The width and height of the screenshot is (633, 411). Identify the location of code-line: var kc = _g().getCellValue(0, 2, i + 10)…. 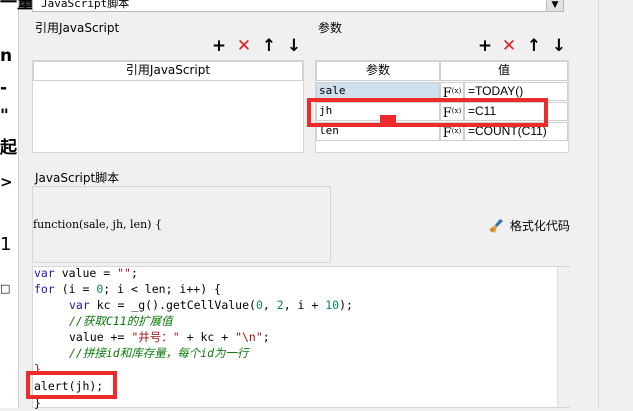
(211, 305).